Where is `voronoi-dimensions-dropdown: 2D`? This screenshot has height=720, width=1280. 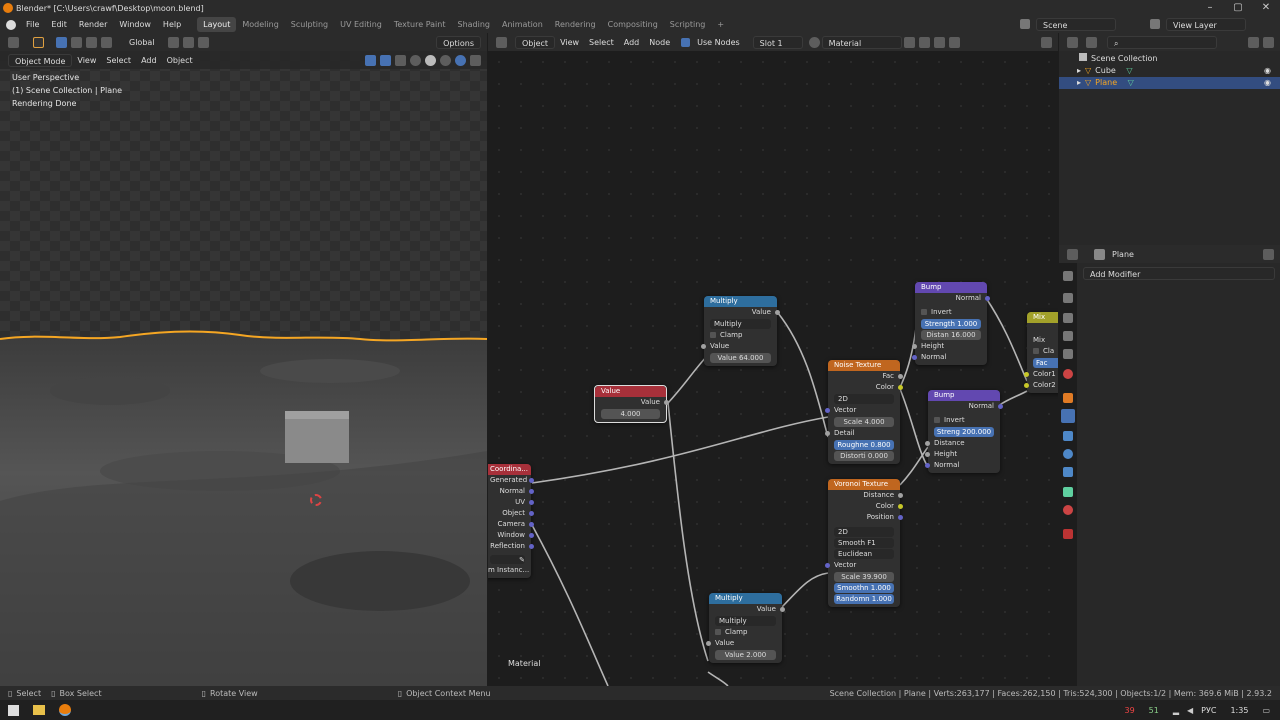 voronoi-dimensions-dropdown: 2D is located at coordinates (864, 532).